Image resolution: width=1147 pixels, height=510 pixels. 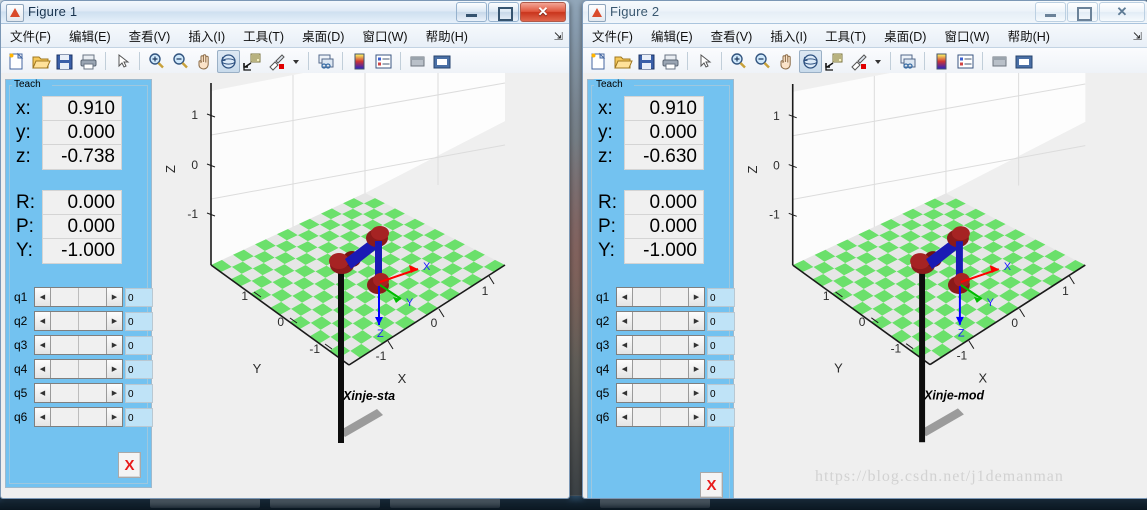 What do you see at coordinates (788, 35) in the screenshot?
I see `menu-insert: 插入(I)` at bounding box center [788, 35].